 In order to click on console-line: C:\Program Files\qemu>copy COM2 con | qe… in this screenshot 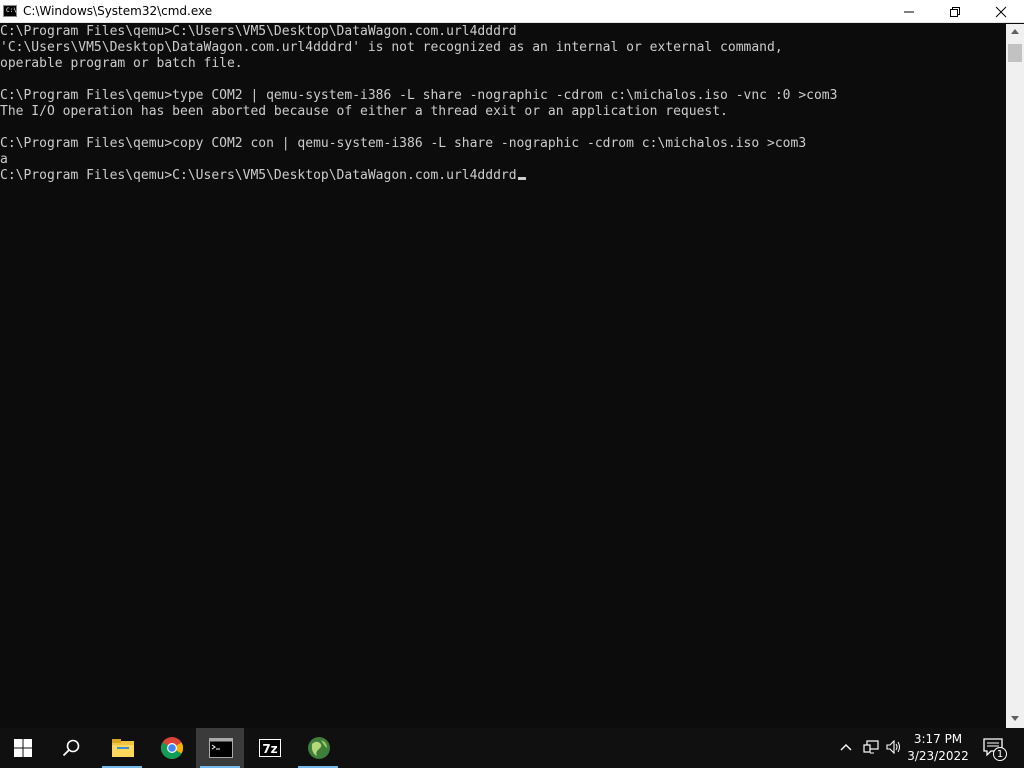, I will do `click(403, 143)`.